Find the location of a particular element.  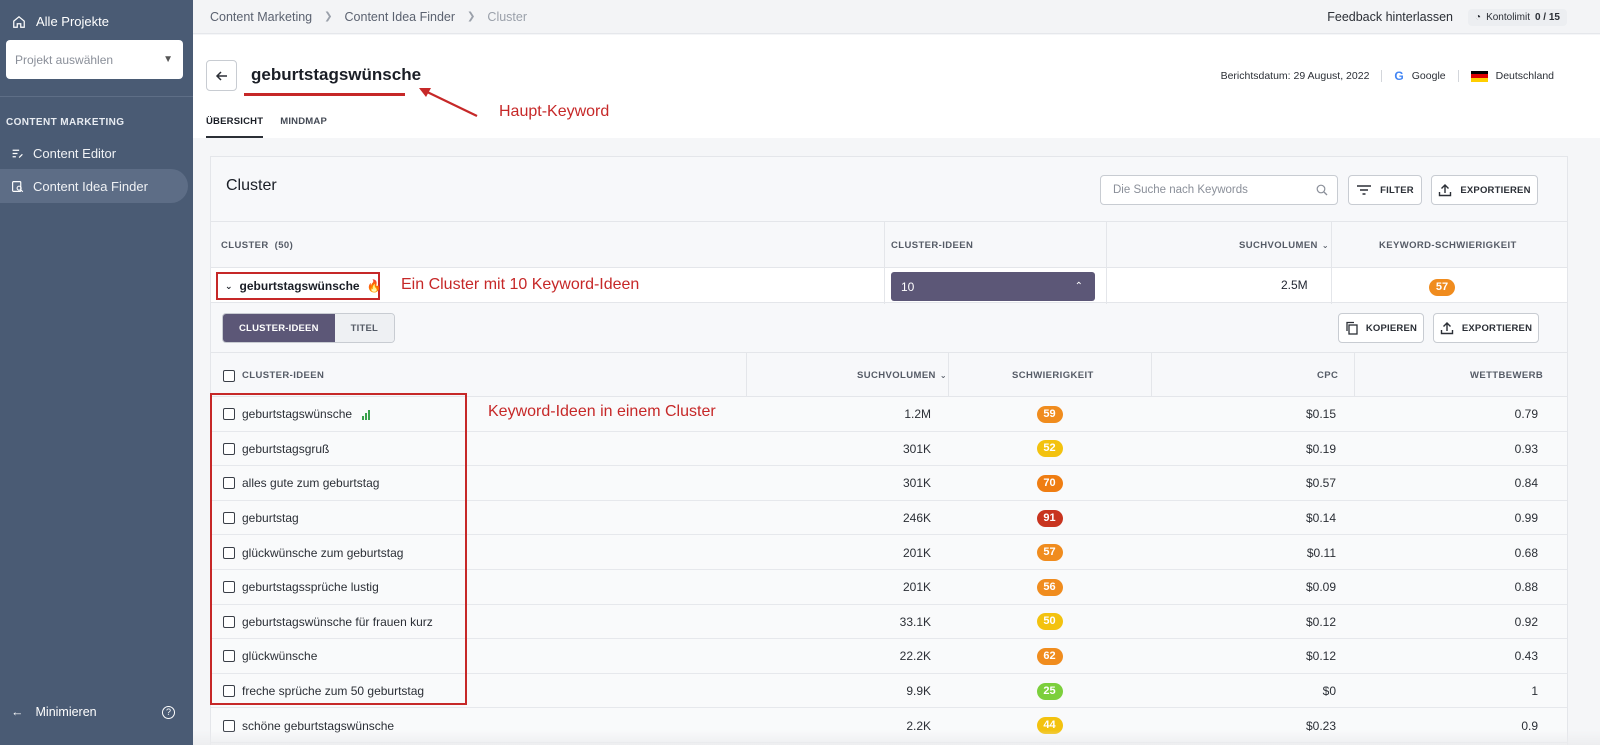

keyword-text: alles gute zum geburtstag is located at coordinates (311, 483).